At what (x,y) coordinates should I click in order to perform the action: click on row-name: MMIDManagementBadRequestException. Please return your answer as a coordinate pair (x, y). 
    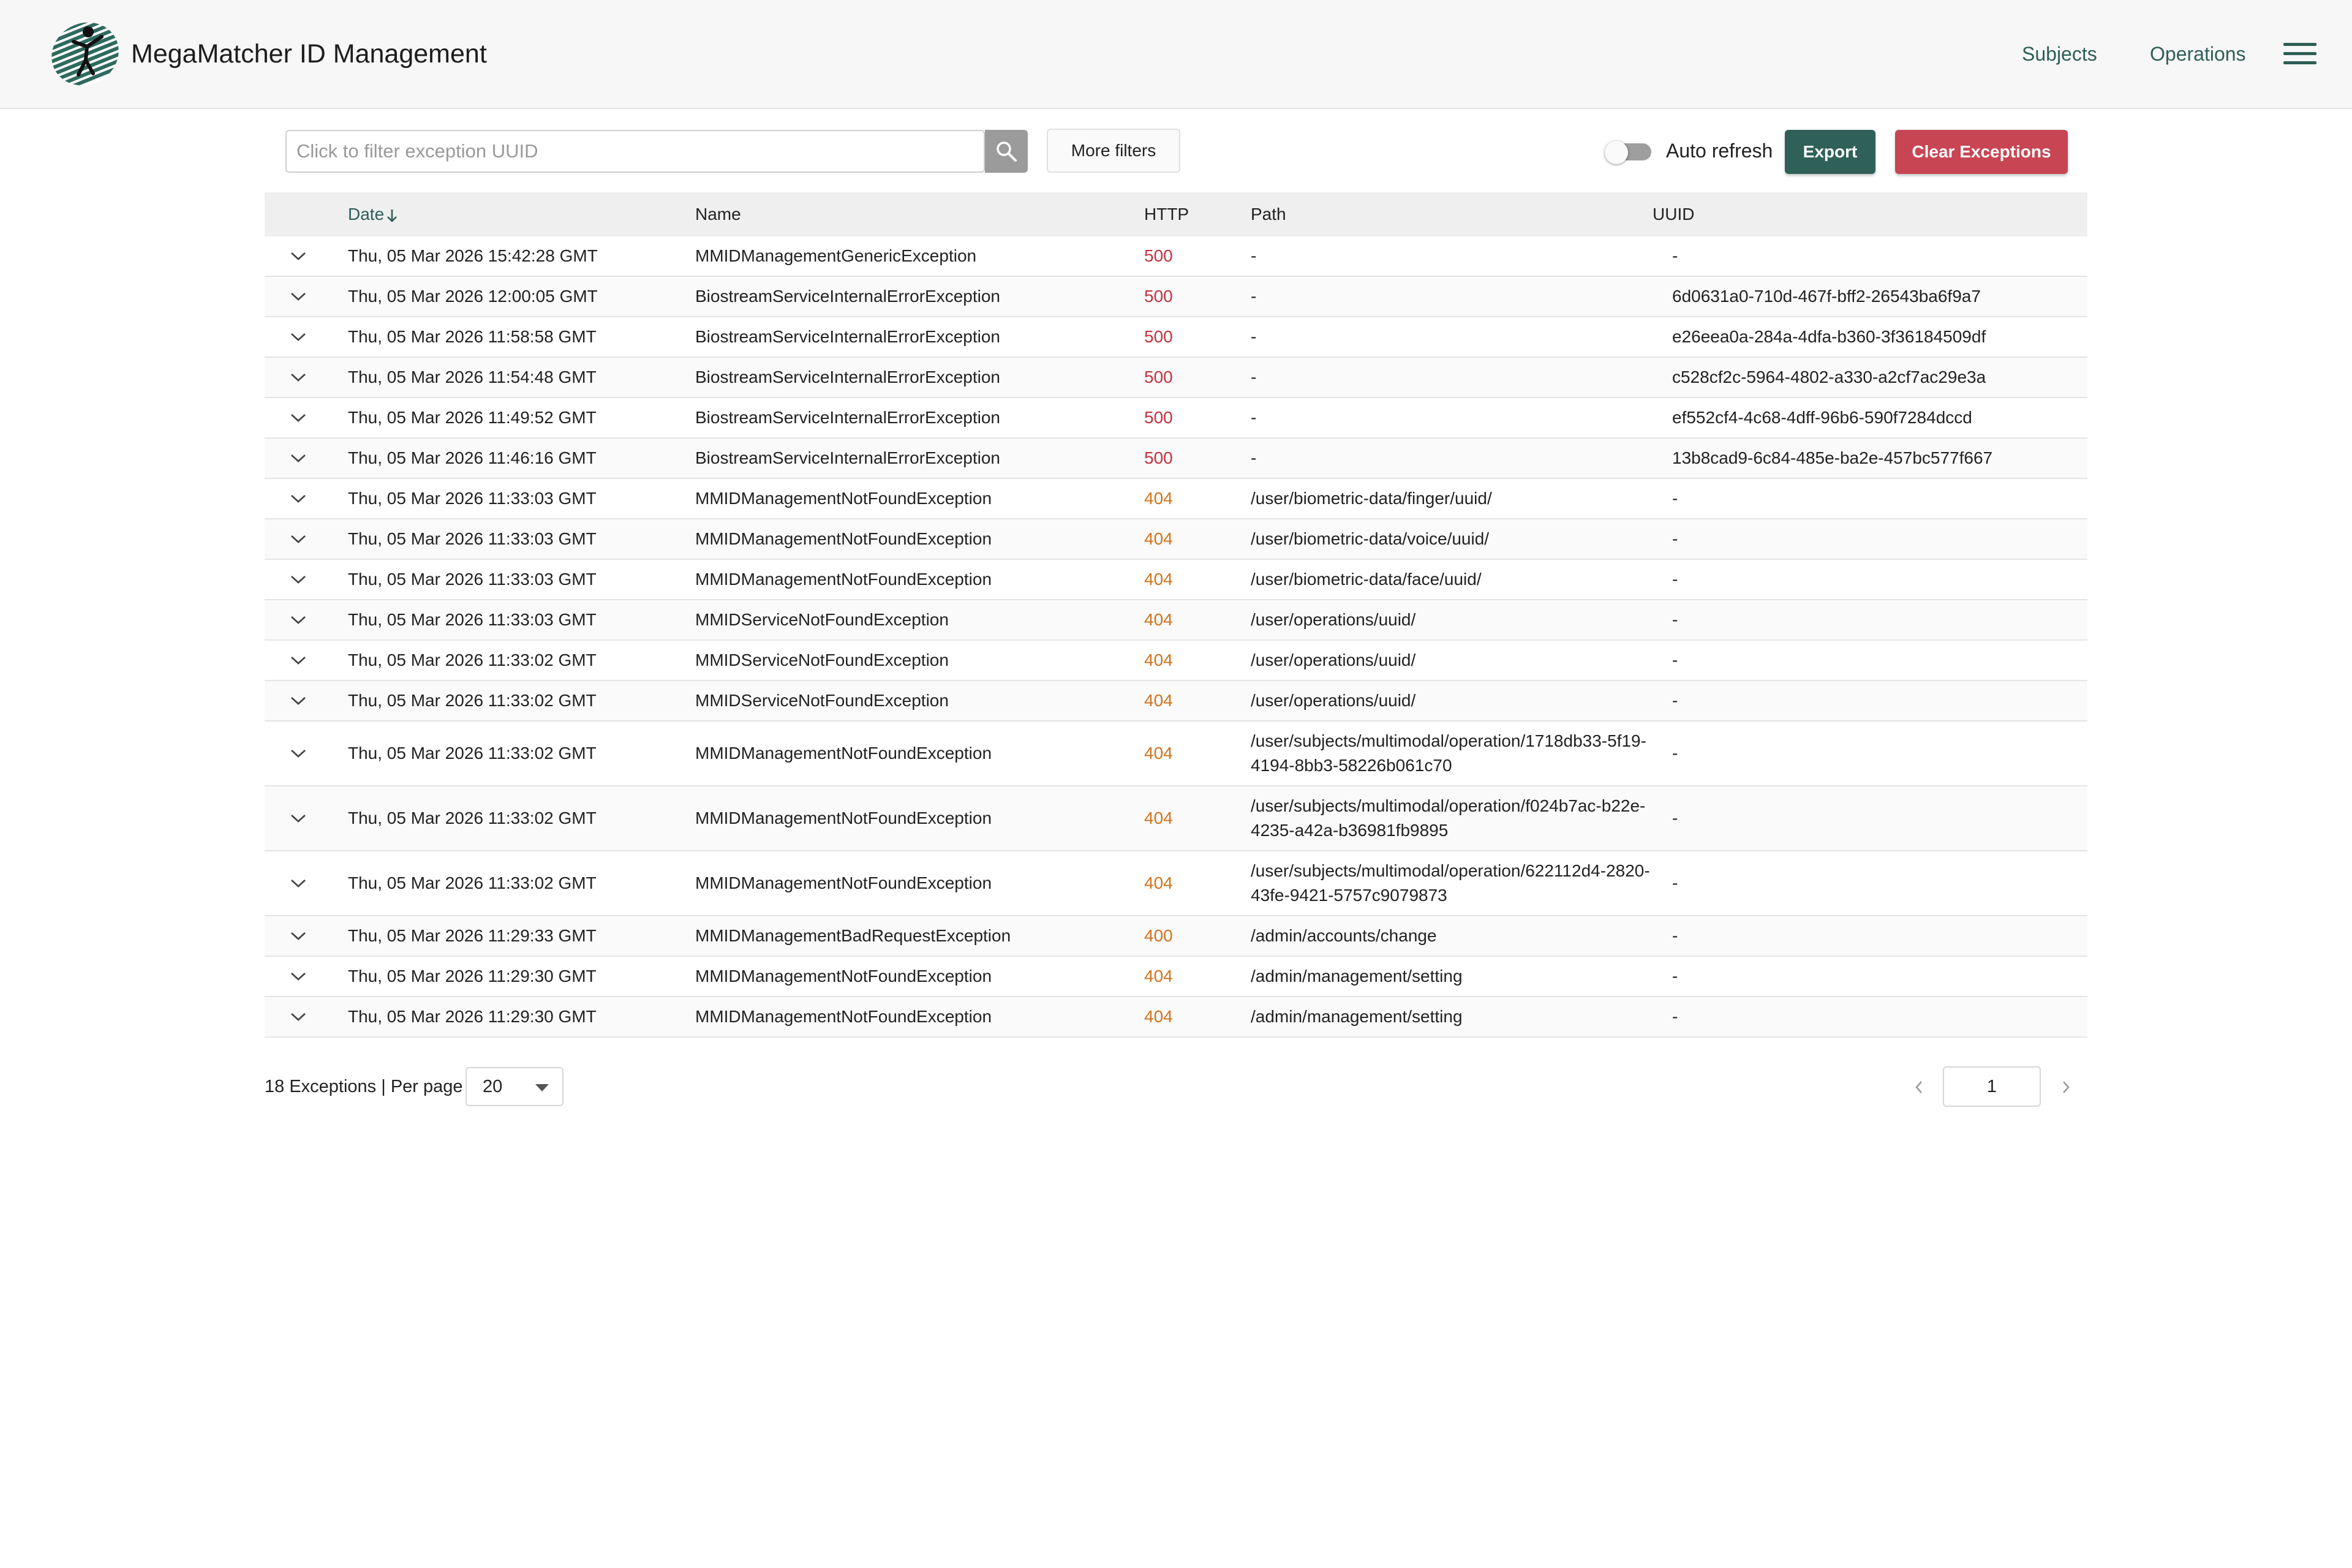
    Looking at the image, I should click on (853, 935).